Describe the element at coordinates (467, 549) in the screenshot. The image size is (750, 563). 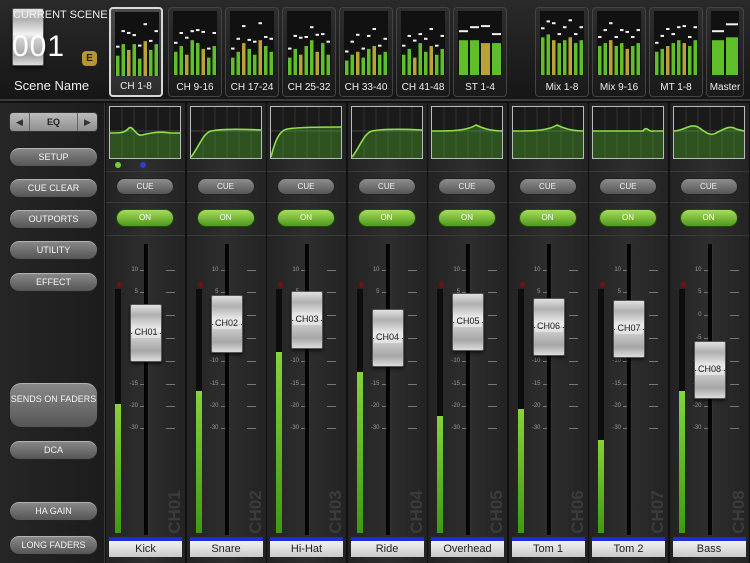
I see `channel-name: Overhead` at that location.